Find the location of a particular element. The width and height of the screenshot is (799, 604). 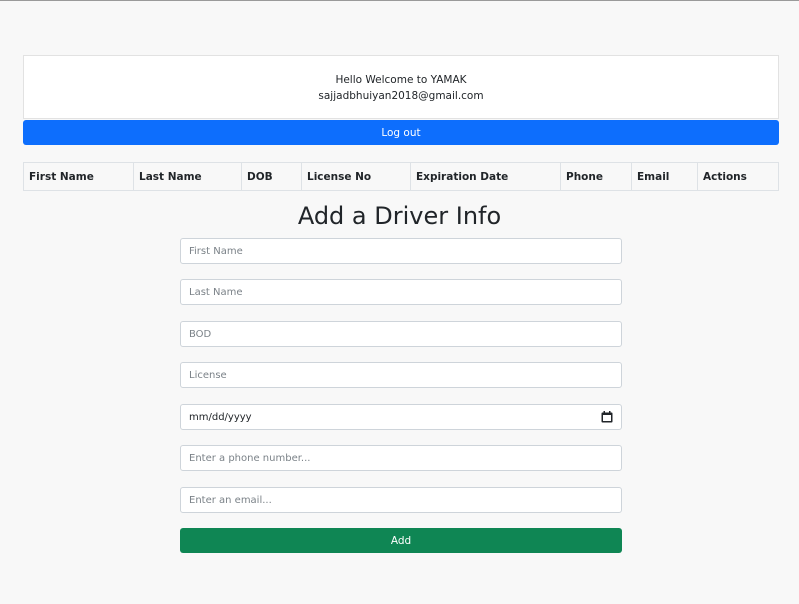

column-header-phone: Phone is located at coordinates (596, 176).